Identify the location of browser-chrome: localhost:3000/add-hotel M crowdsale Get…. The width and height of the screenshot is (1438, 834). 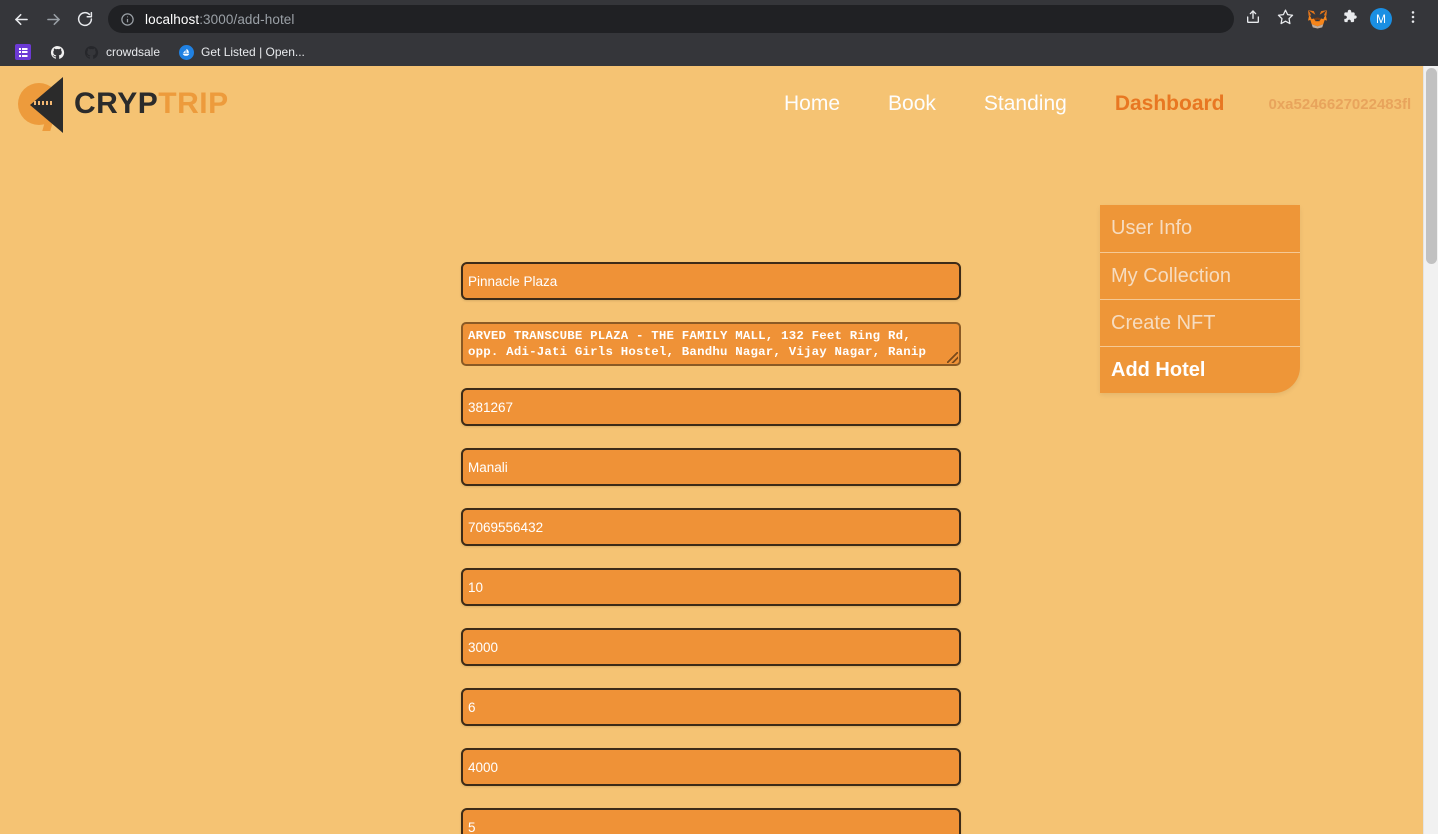
(719, 33).